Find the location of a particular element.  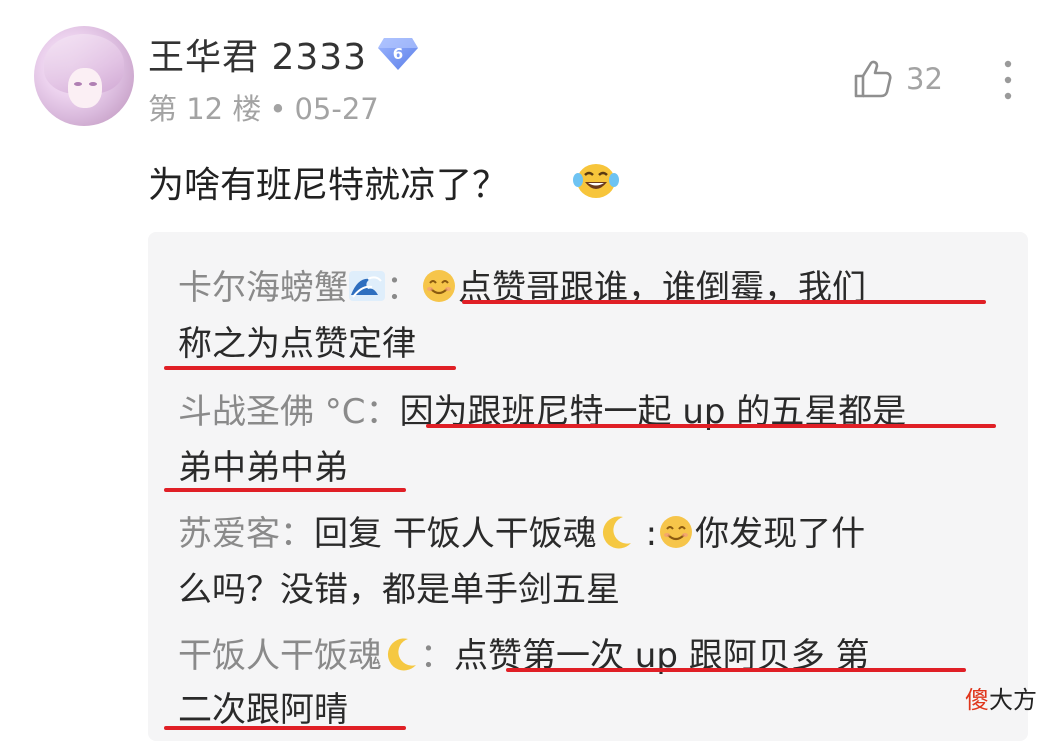

level-badge: 6 is located at coordinates (398, 53).